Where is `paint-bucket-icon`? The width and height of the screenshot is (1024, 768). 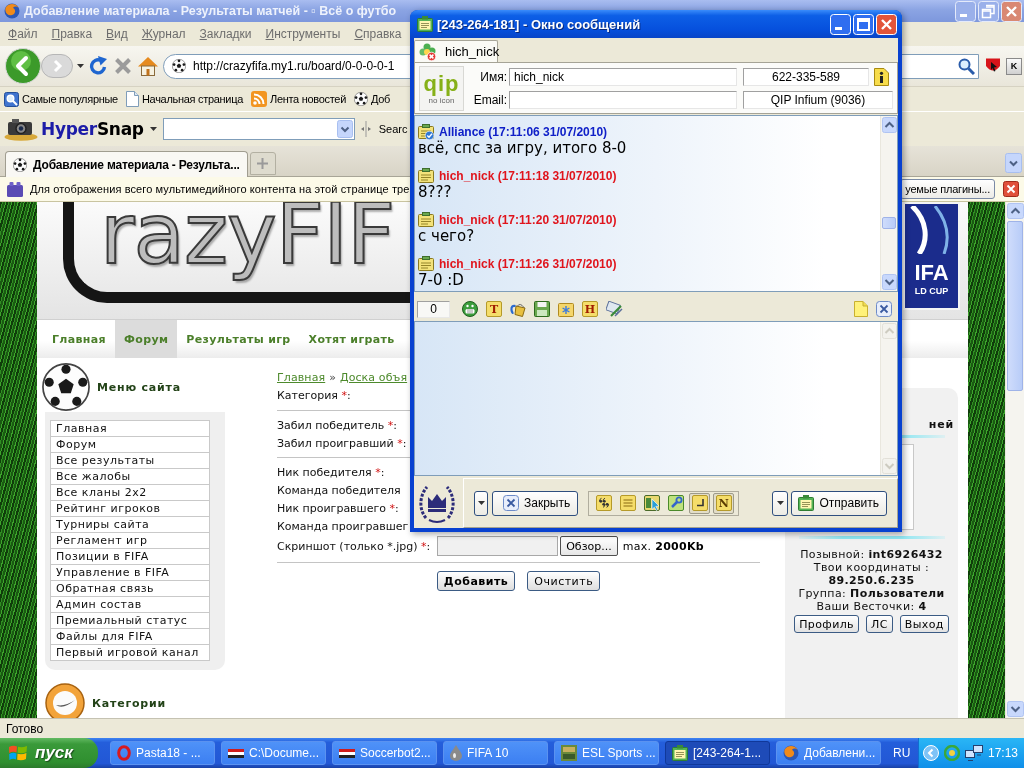
paint-bucket-icon is located at coordinates (518, 309).